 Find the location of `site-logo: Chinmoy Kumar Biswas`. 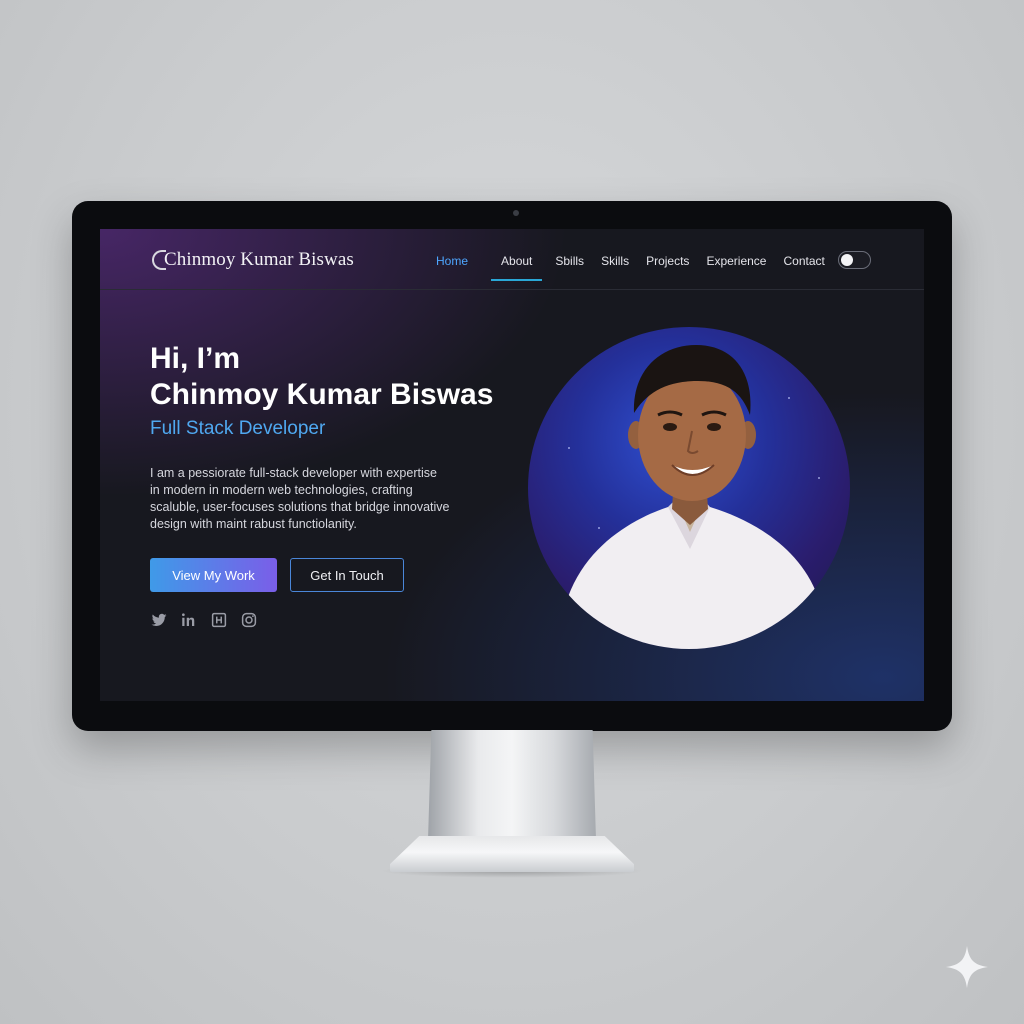

site-logo: Chinmoy Kumar Biswas is located at coordinates (252, 260).